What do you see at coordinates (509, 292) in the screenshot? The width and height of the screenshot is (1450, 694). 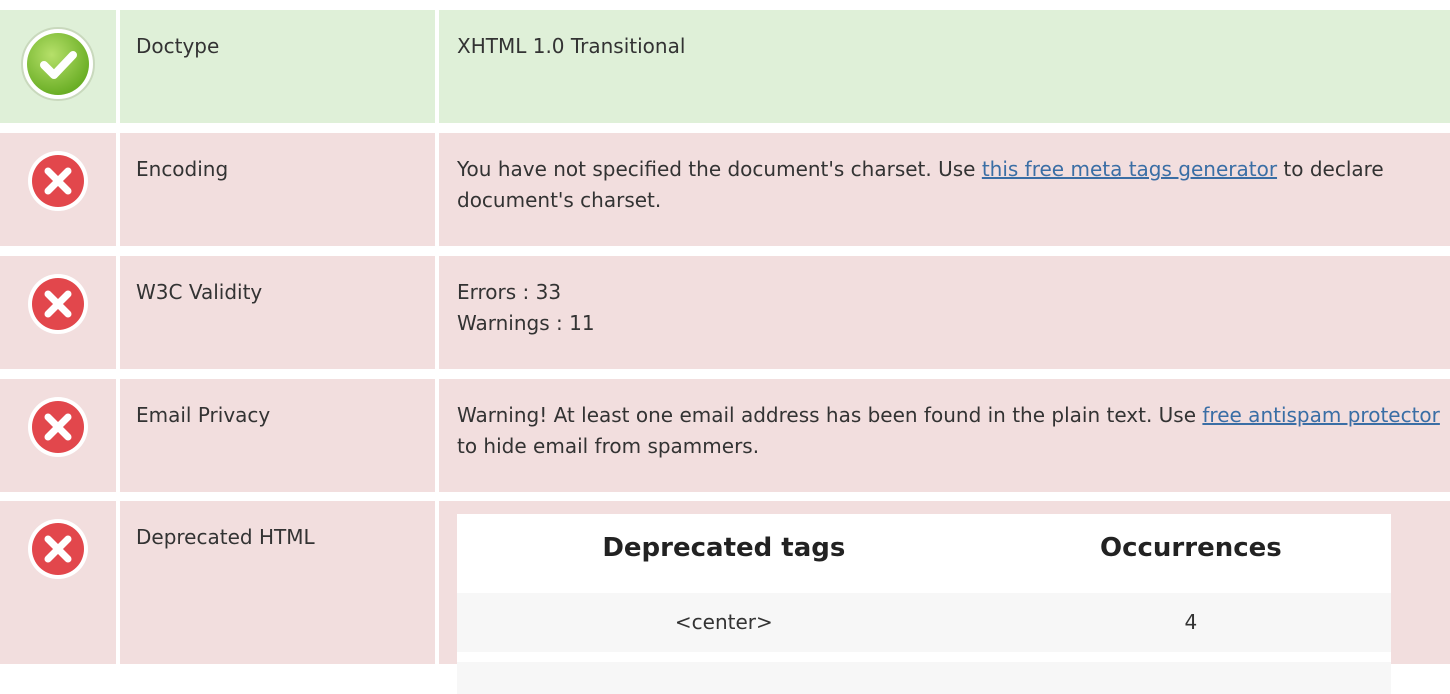 I see `errors-count: Errors : 33` at bounding box center [509, 292].